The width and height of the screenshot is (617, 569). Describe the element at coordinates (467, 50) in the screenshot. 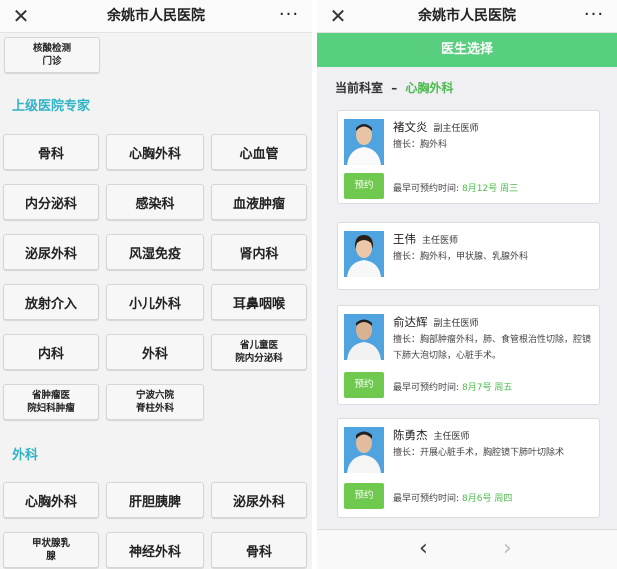

I see `doctor-select-title: 医生选择` at that location.